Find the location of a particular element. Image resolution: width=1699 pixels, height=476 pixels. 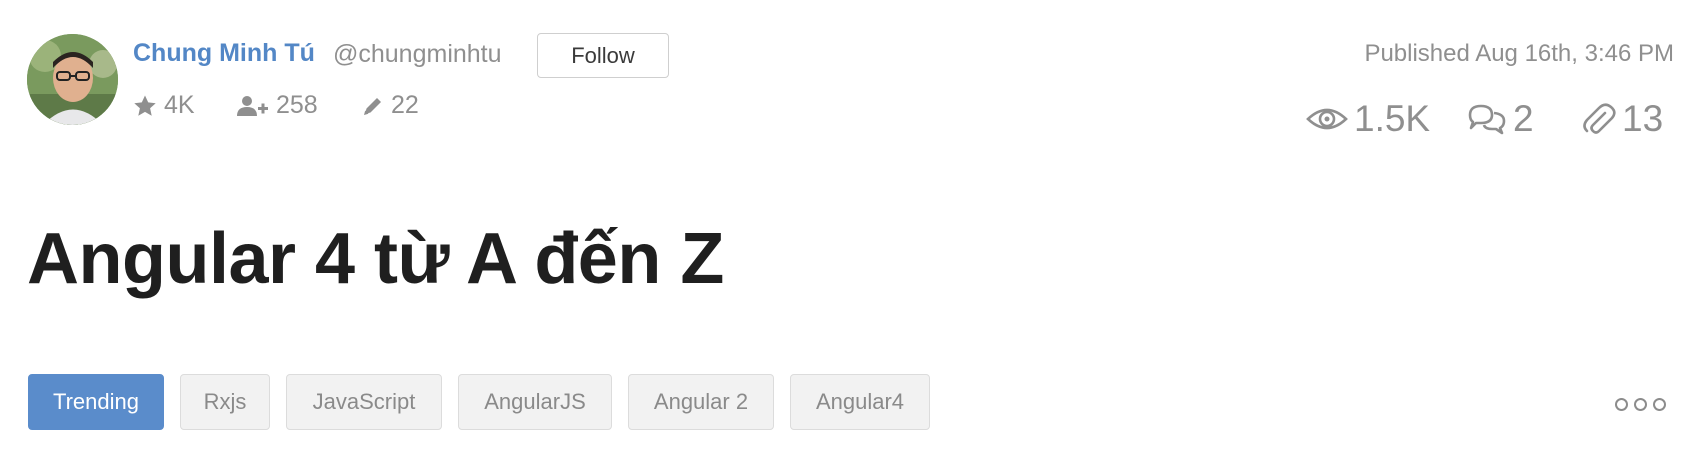

more-dots-icon is located at coordinates (1640, 404).